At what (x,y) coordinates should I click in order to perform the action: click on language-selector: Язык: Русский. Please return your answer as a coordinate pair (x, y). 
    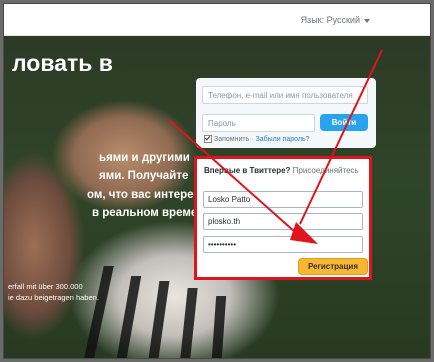
    Looking at the image, I should click on (335, 20).